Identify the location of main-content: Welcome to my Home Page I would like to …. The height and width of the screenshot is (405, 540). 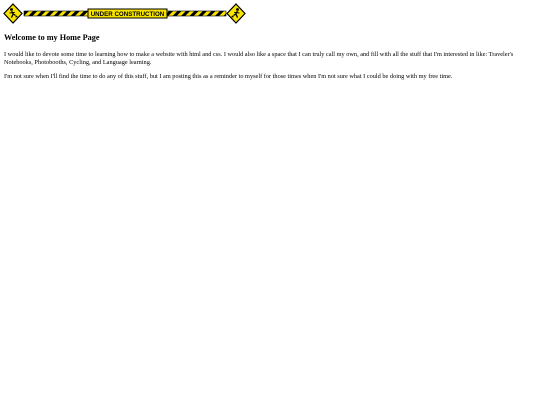
(269, 60).